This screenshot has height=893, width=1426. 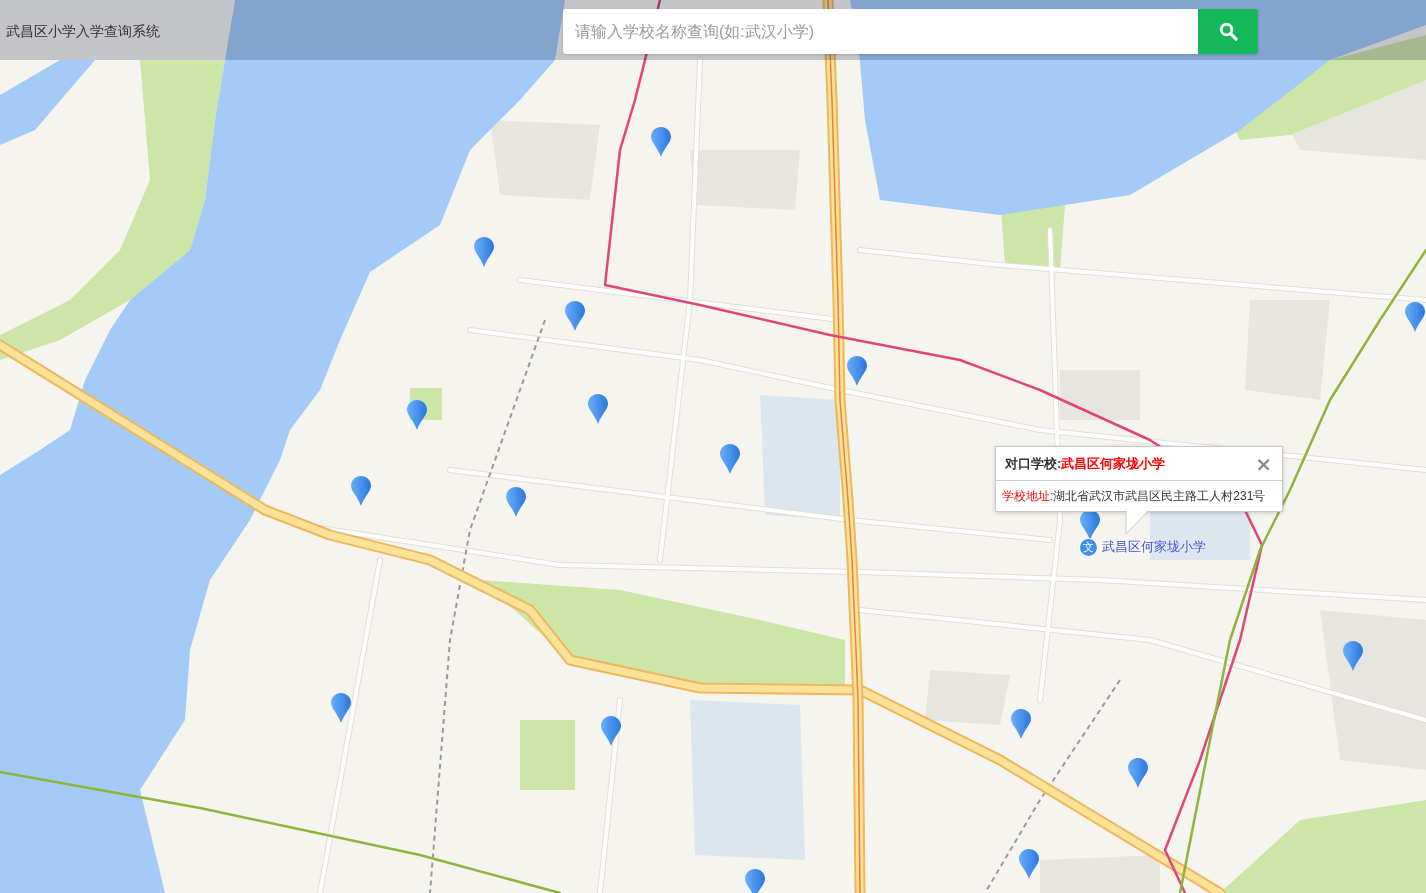 I want to click on school-name: 武昌区何家垅小学, so click(x=1113, y=463).